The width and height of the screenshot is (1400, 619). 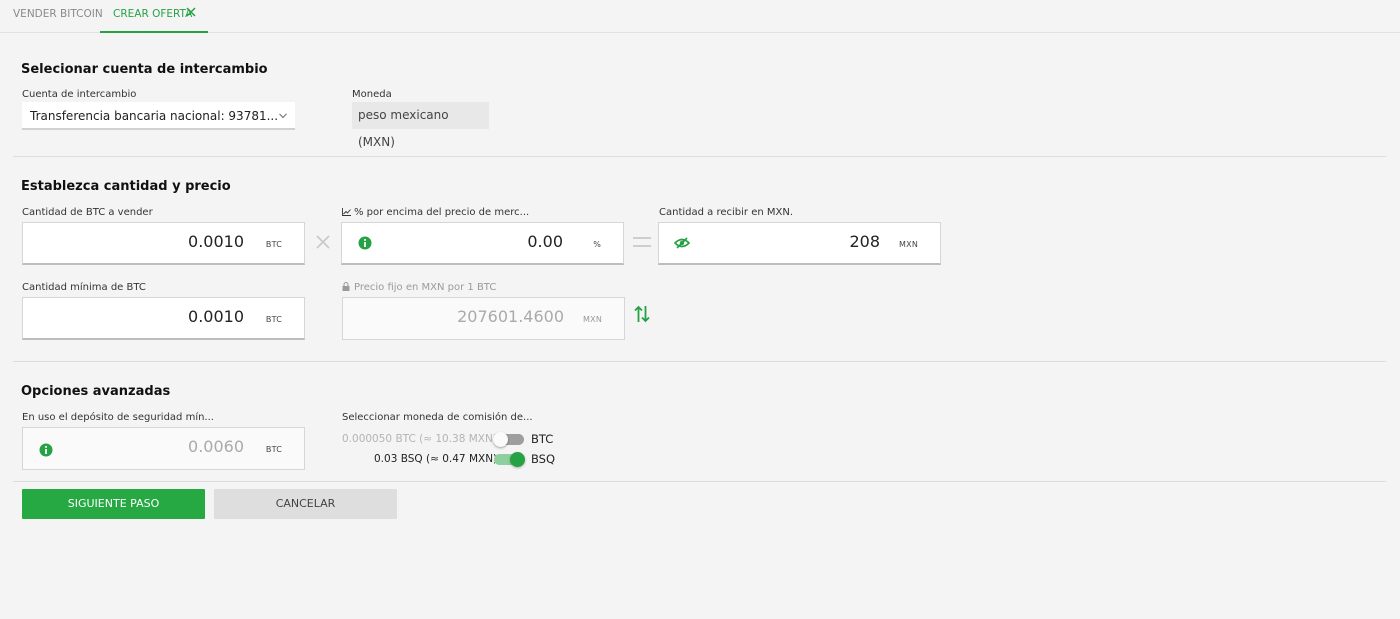 I want to click on btc-amount-unit: BTC, so click(x=273, y=244).